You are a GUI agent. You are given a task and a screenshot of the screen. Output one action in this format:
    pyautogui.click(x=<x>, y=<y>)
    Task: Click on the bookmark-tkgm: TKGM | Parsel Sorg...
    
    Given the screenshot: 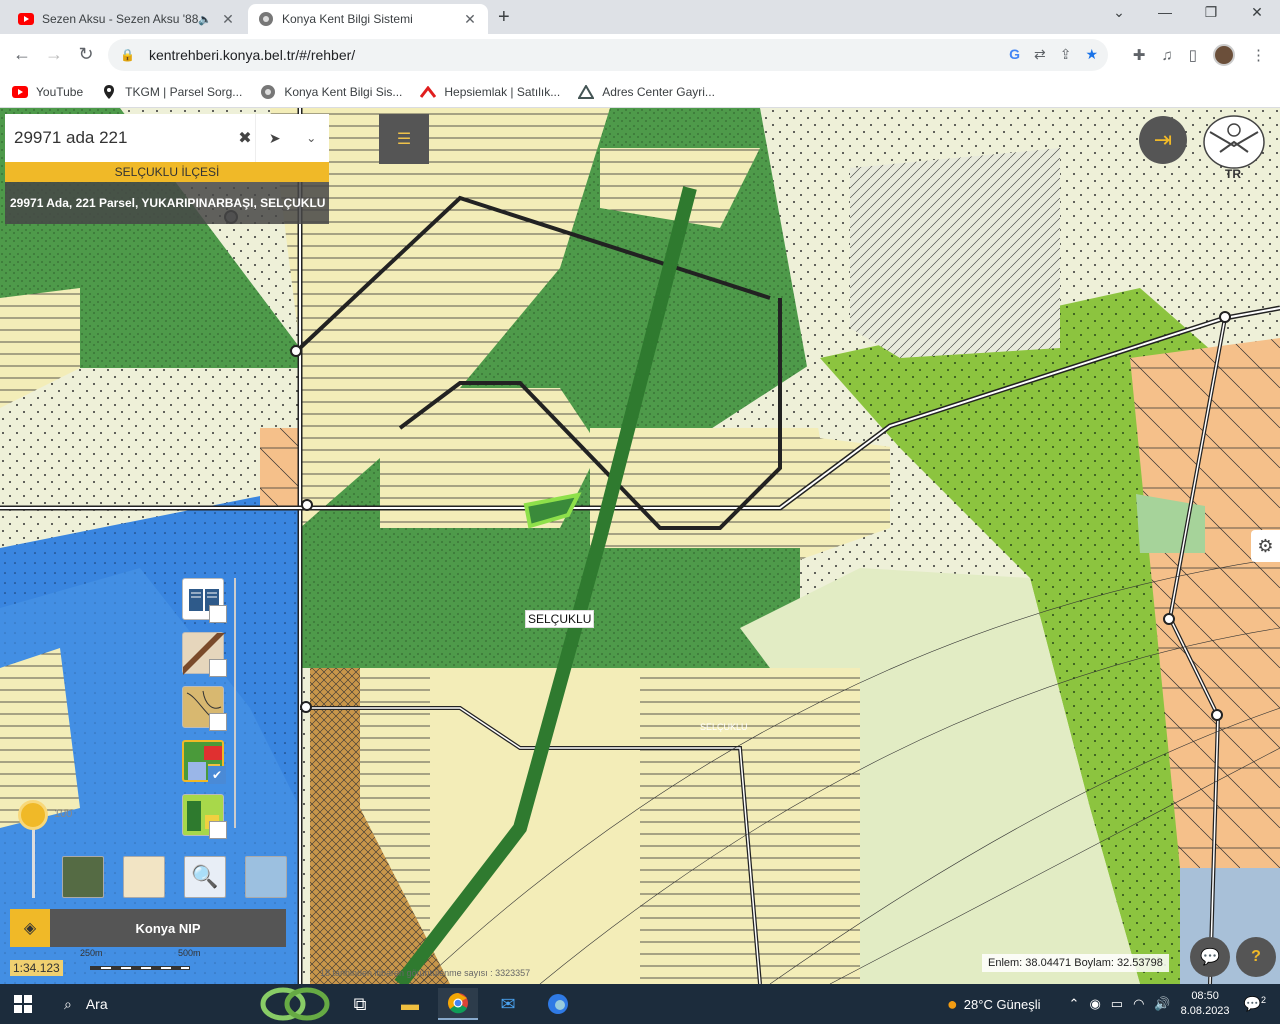 What is the action you would take?
    pyautogui.click(x=172, y=91)
    